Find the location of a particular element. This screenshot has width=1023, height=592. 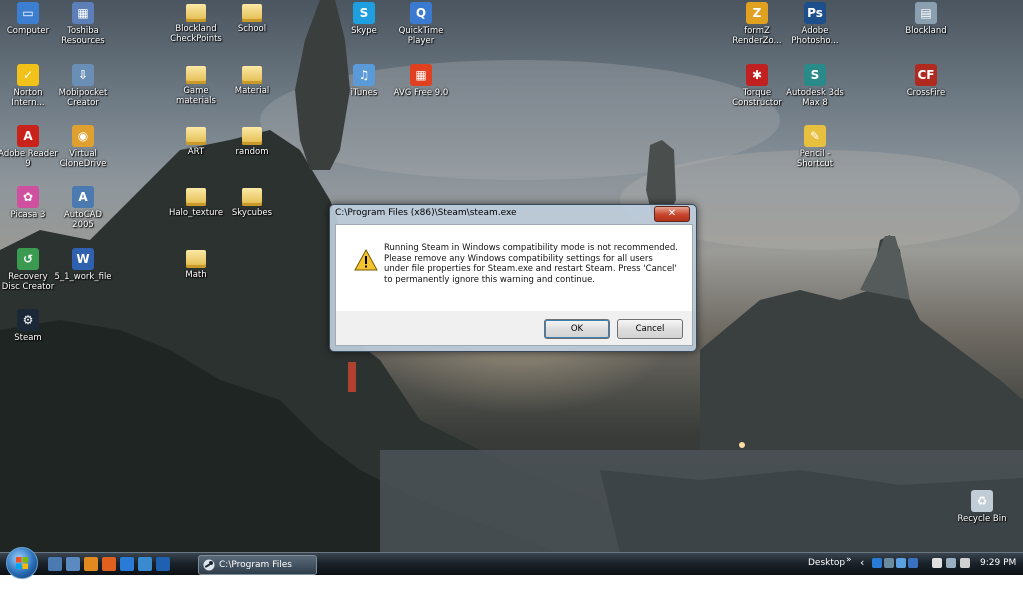

dialog-button-bar: OK Cancel is located at coordinates (514, 328).